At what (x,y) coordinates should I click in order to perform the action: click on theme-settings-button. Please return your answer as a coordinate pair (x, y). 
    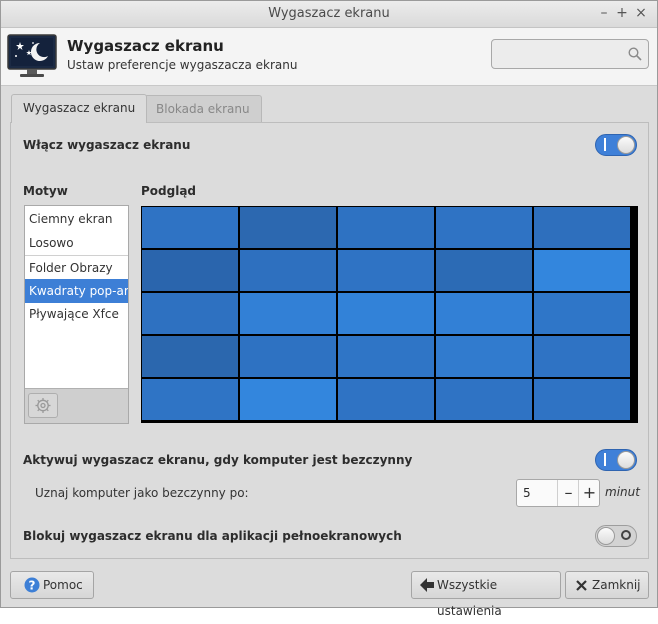
    Looking at the image, I should click on (43, 405).